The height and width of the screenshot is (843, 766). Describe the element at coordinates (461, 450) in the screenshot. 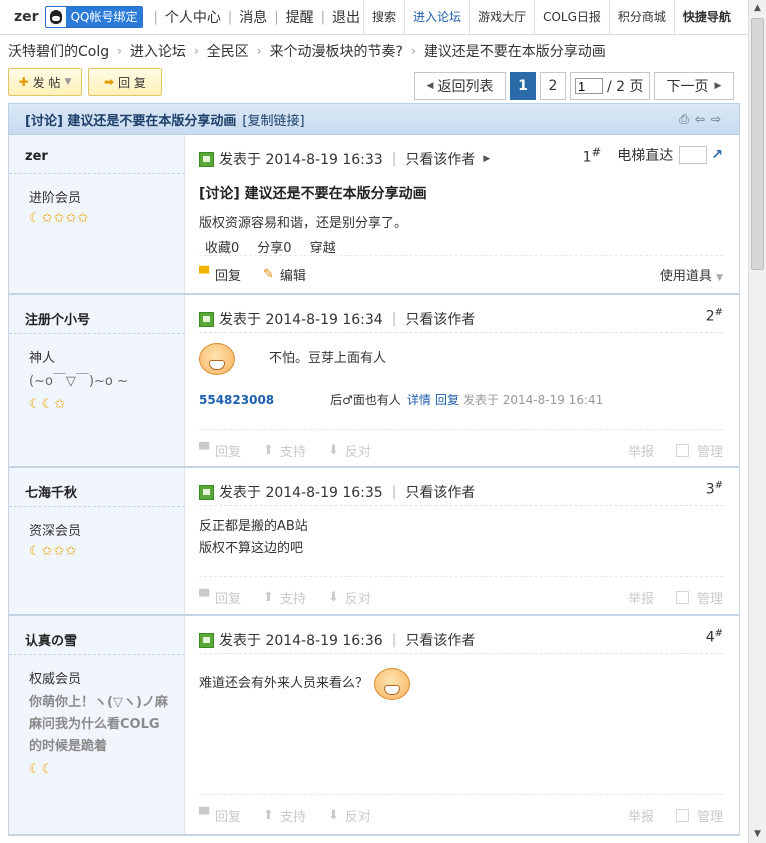

I see `post-ops: ▀ 回复 ⬆ 支持 ⬇ 反对 举报 管理` at that location.